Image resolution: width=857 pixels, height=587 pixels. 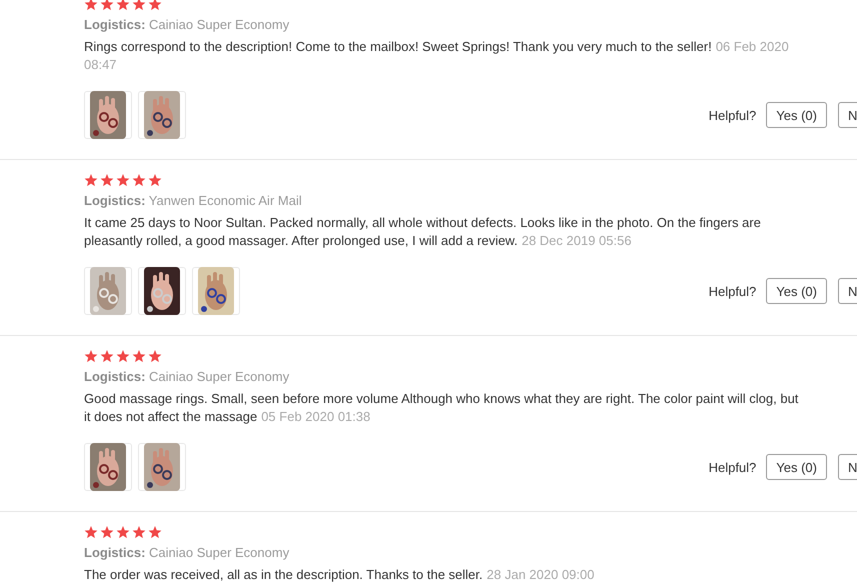 What do you see at coordinates (193, 200) in the screenshot?
I see `logistics-info: Logistics: Yanwen Economic Air Mail` at bounding box center [193, 200].